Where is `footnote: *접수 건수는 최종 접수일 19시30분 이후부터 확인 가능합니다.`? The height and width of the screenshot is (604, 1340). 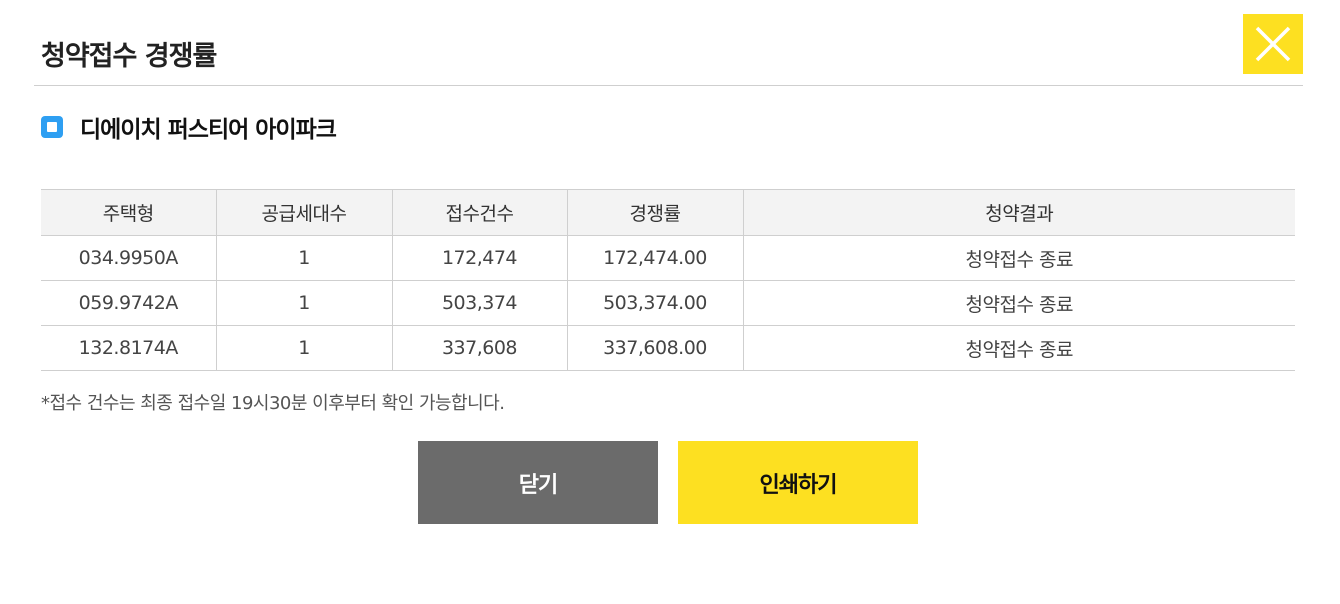 footnote: *접수 건수는 최종 접수일 19시30분 이후부터 확인 가능합니다. is located at coordinates (273, 403).